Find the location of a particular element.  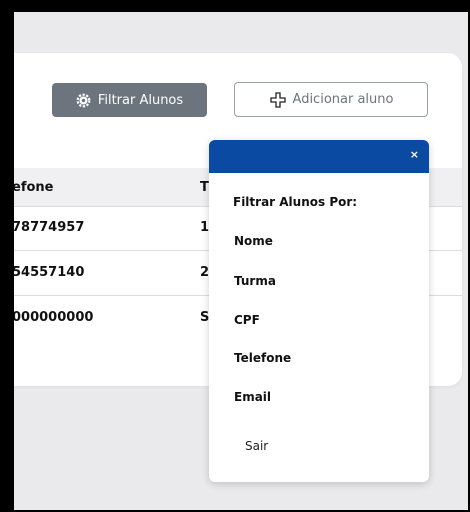

filter-option-telefone: Telefone is located at coordinates (262, 358).